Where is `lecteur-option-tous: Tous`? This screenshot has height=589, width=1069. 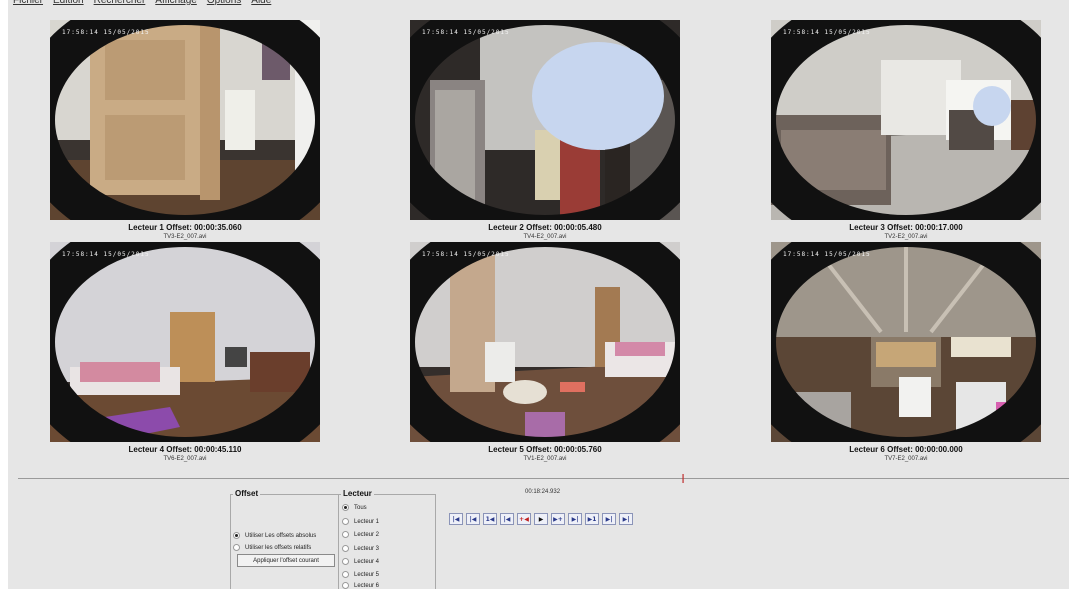 lecteur-option-tous: Tous is located at coordinates (354, 507).